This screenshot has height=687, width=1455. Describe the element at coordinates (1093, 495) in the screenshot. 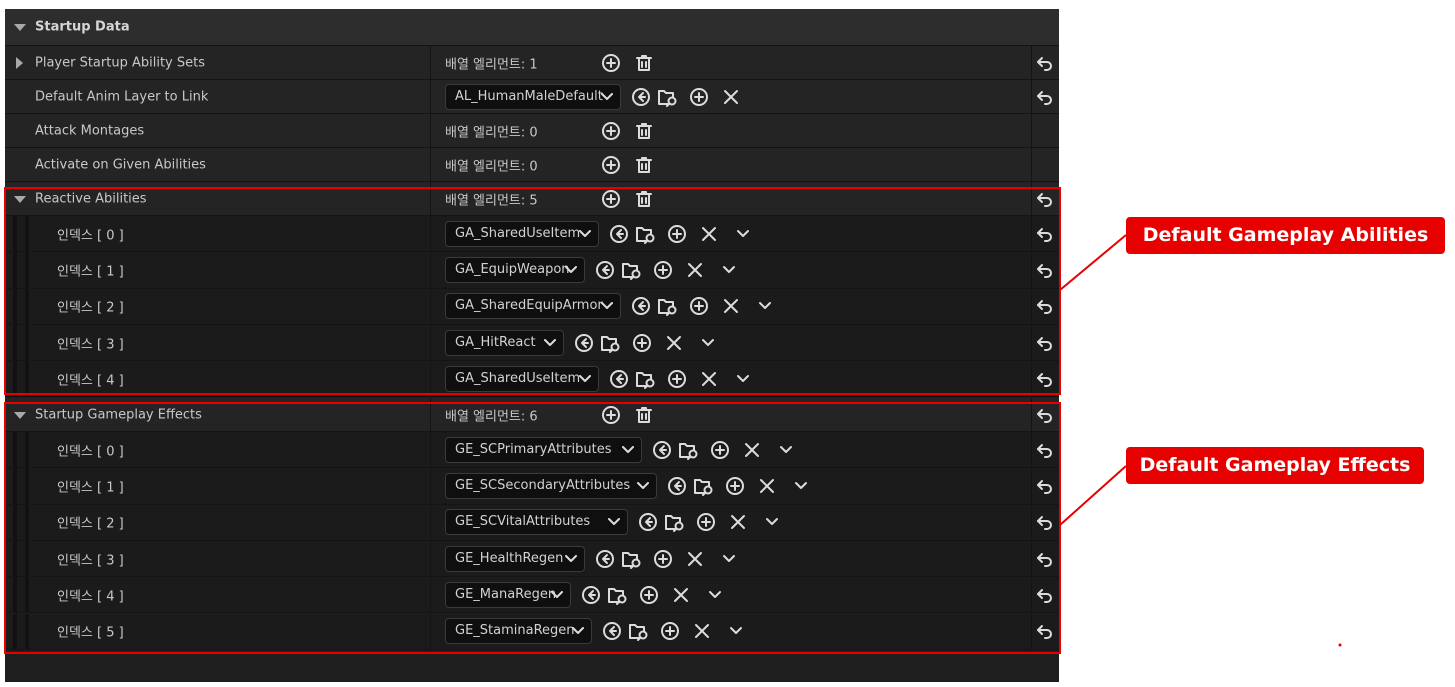

I see `effects-connector-line` at that location.